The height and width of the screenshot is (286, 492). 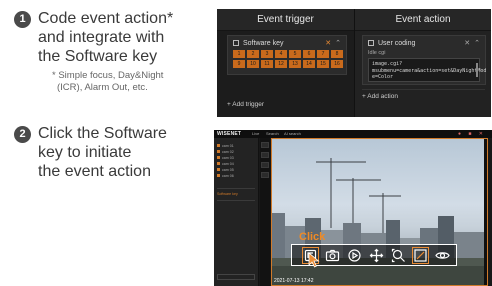 I want to click on aspect-ratio-icon, so click(x=420, y=255).